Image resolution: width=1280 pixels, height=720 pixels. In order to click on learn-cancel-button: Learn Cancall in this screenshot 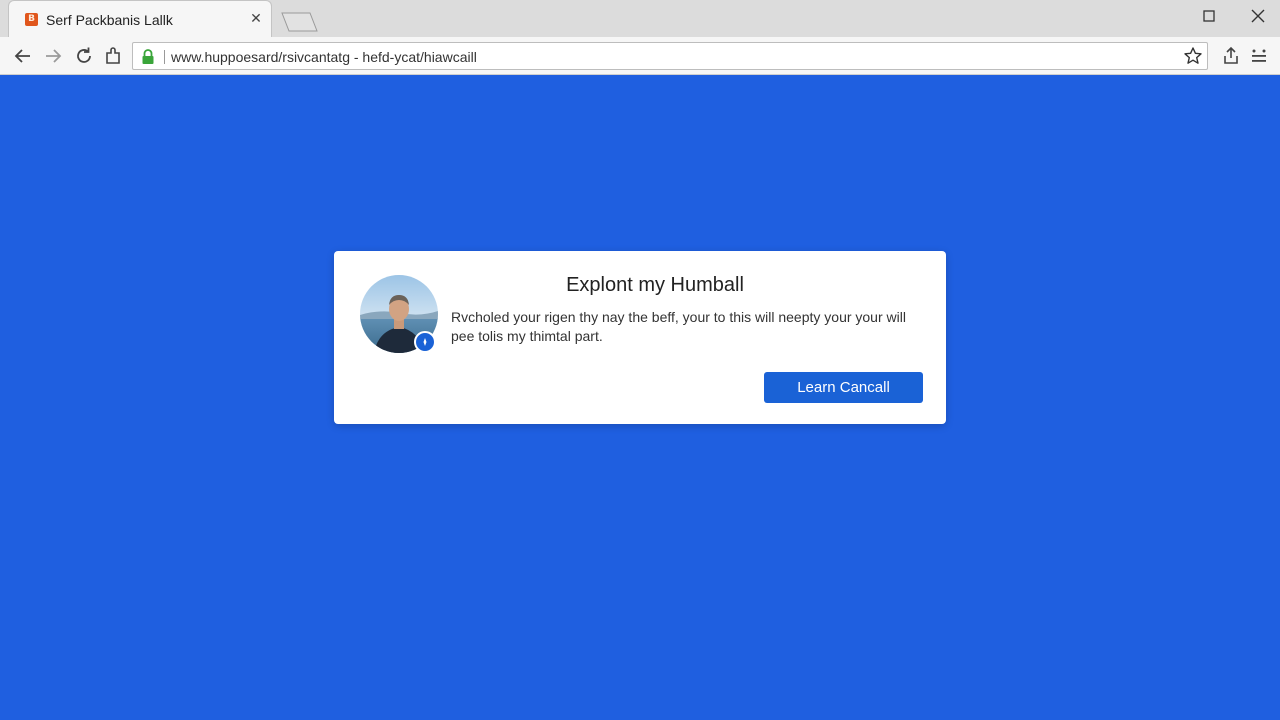, I will do `click(843, 387)`.